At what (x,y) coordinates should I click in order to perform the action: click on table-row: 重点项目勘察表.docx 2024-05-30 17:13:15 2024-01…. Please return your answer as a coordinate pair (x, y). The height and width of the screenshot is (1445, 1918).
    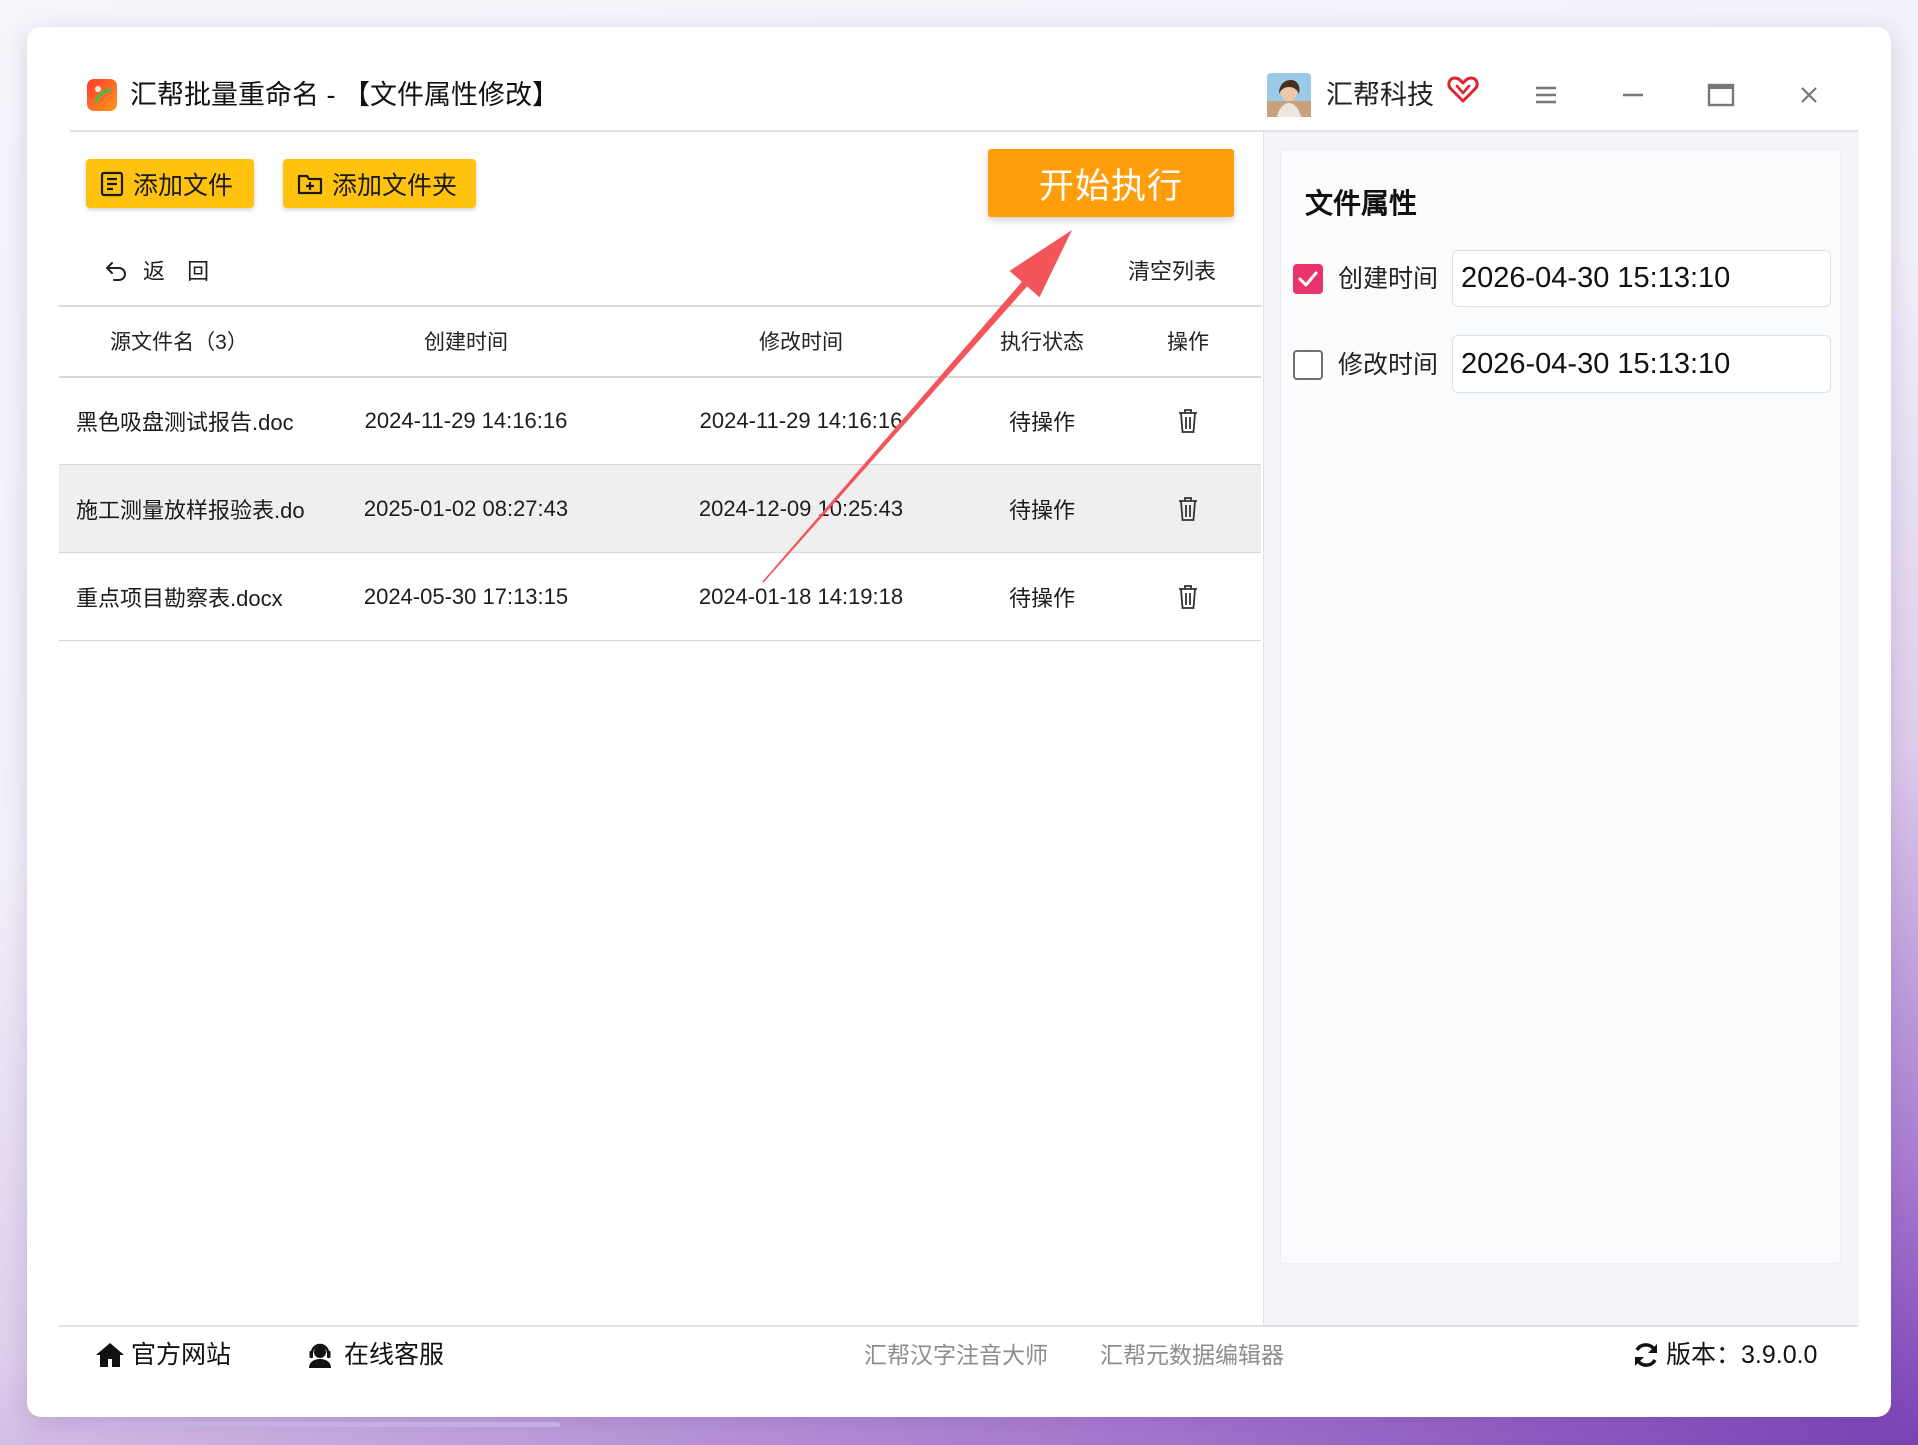
    Looking at the image, I should click on (660, 597).